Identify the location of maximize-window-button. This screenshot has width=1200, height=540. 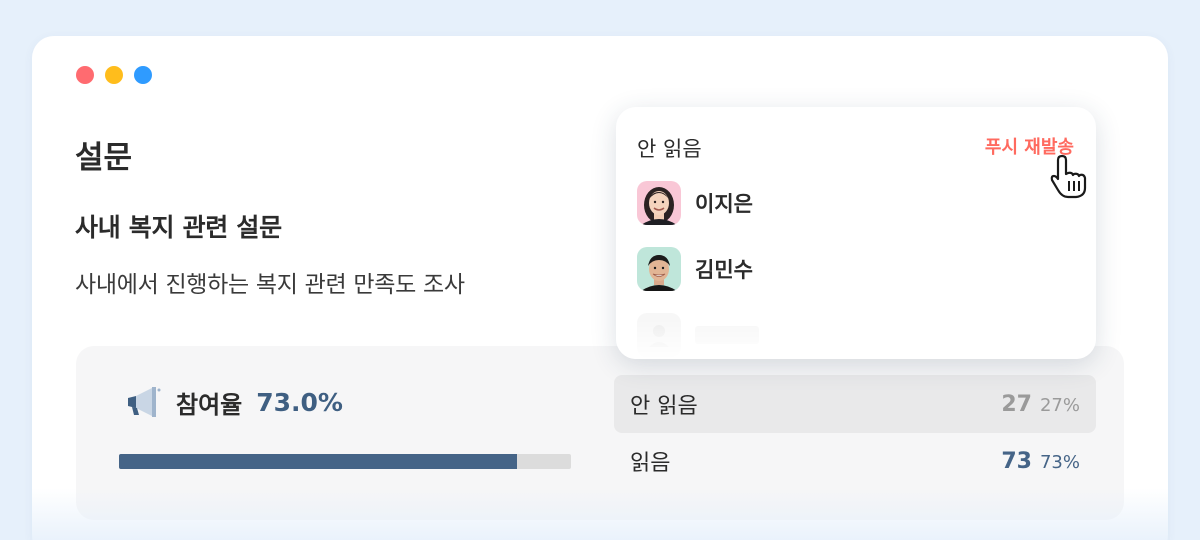
(143, 75).